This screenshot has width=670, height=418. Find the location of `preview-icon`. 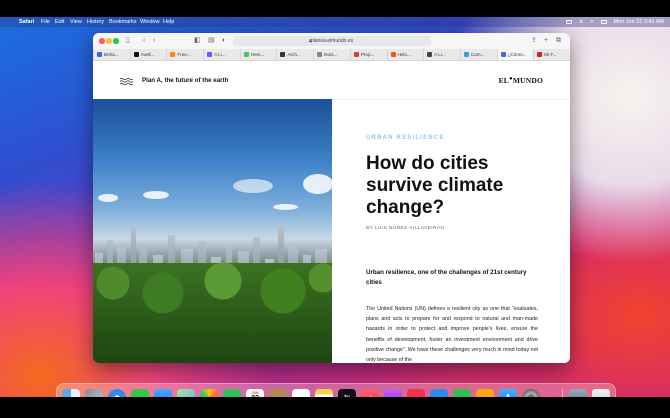

preview-icon is located at coordinates (578, 393).